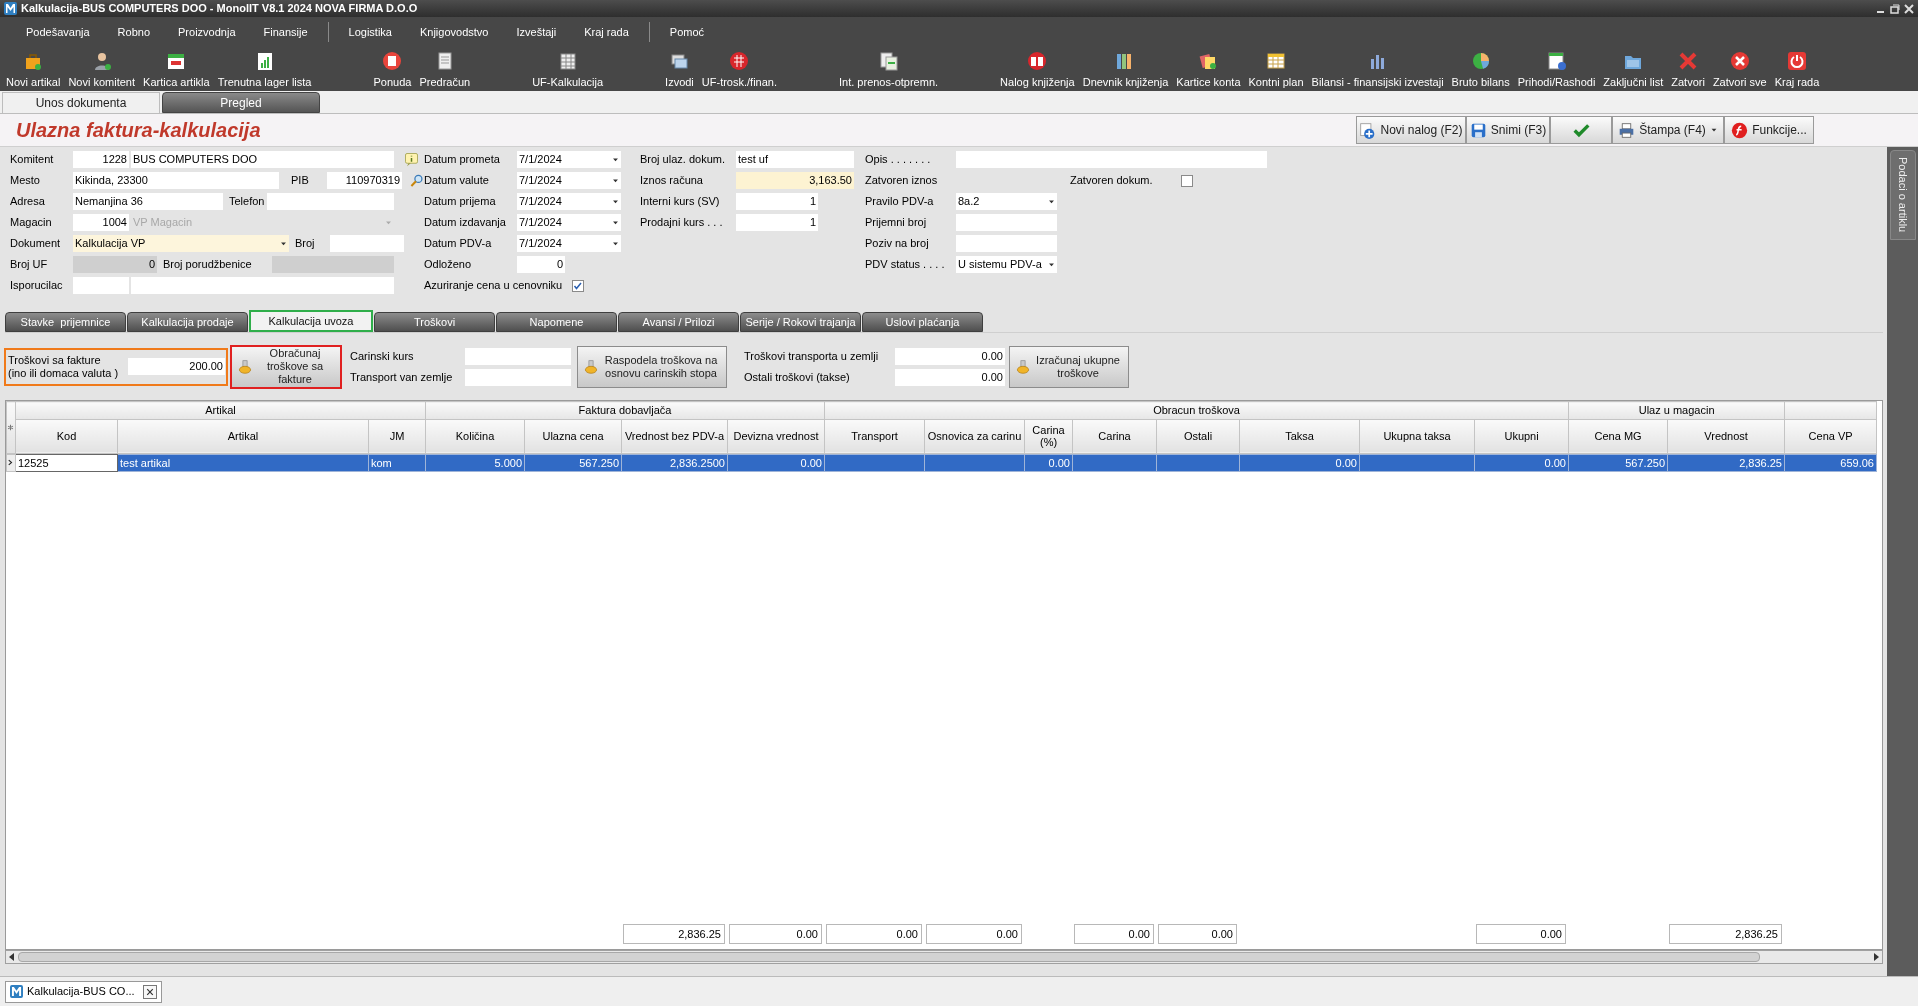 The height and width of the screenshot is (1006, 1918). Describe the element at coordinates (285, 32) in the screenshot. I see `menu-item: Finansije` at that location.